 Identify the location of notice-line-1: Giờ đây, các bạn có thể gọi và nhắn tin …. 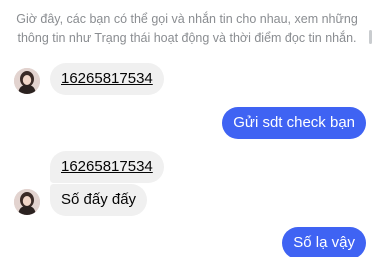
(187, 19).